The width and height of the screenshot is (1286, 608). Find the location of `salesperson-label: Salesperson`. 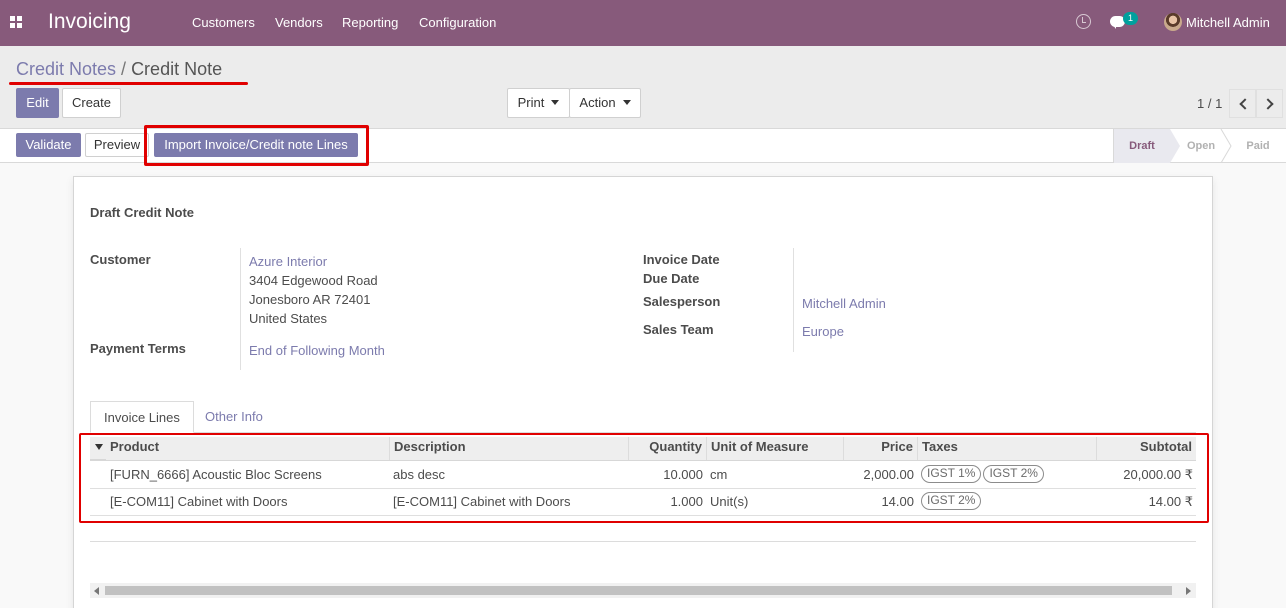

salesperson-label: Salesperson is located at coordinates (682, 301).